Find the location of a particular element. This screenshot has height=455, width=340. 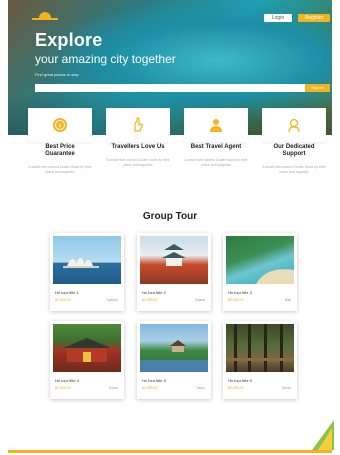

tour-card: Ho tour title 6 $2,999.00 Seoul is located at coordinates (260, 360).